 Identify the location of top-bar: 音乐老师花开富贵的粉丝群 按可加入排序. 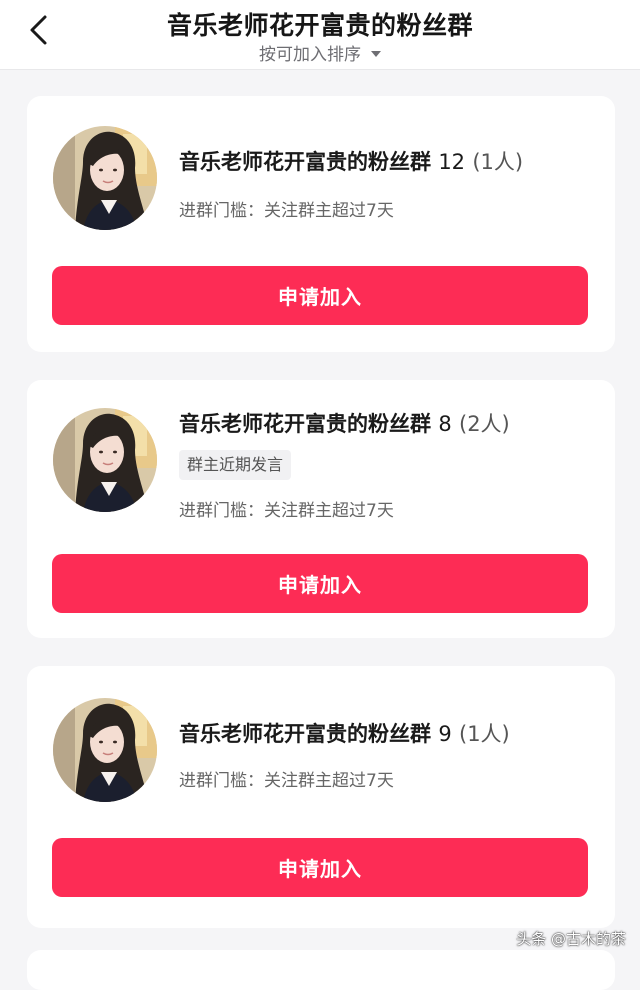
(320, 35).